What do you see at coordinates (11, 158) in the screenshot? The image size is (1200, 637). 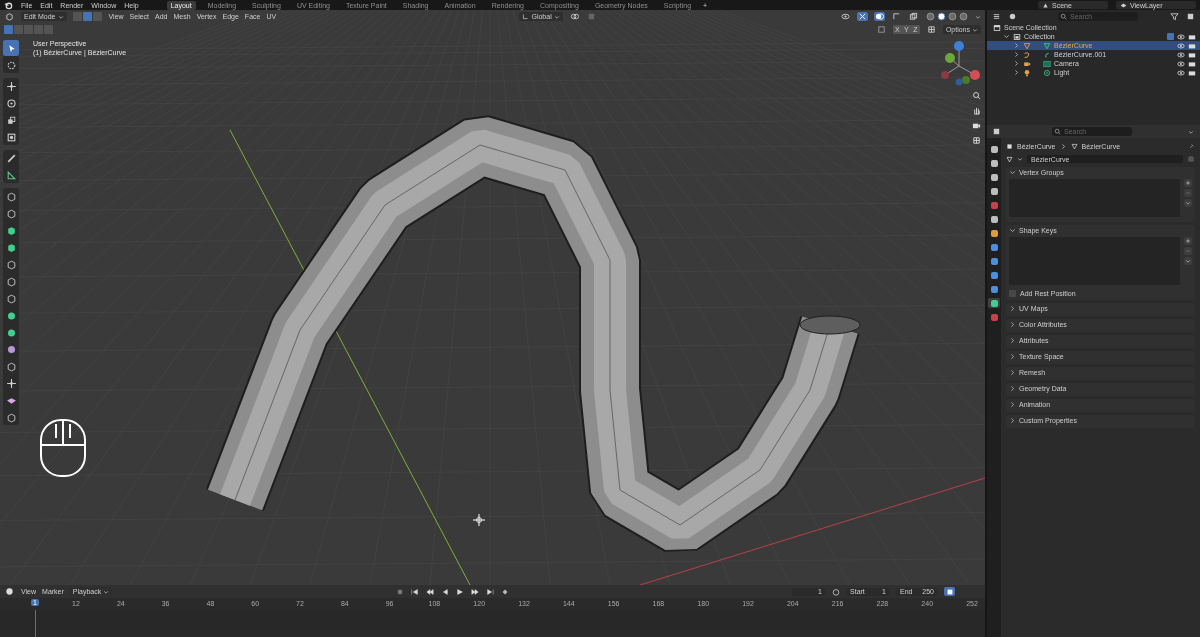 I see `pencil-icon` at bounding box center [11, 158].